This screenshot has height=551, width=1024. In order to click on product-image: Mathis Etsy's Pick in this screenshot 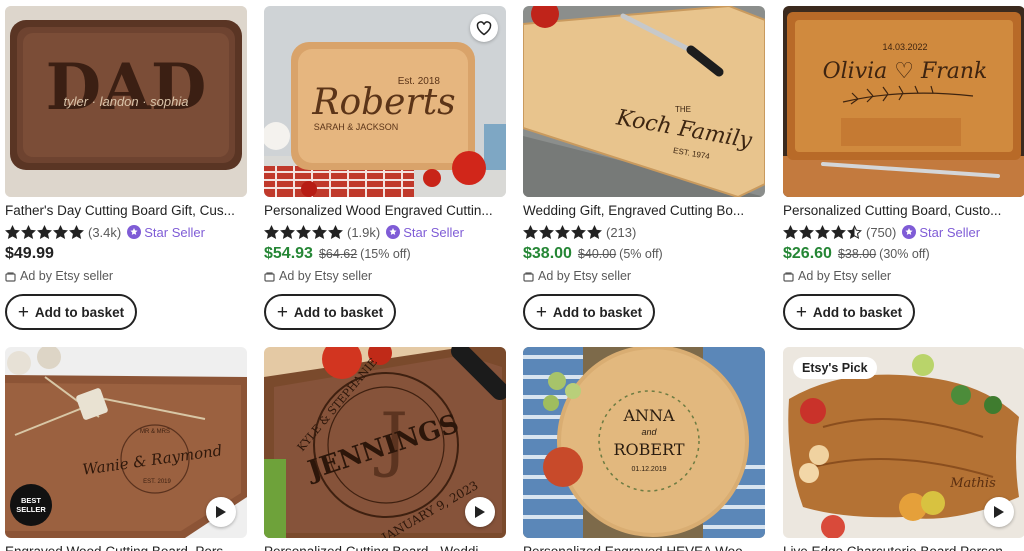, I will do `click(903, 442)`.